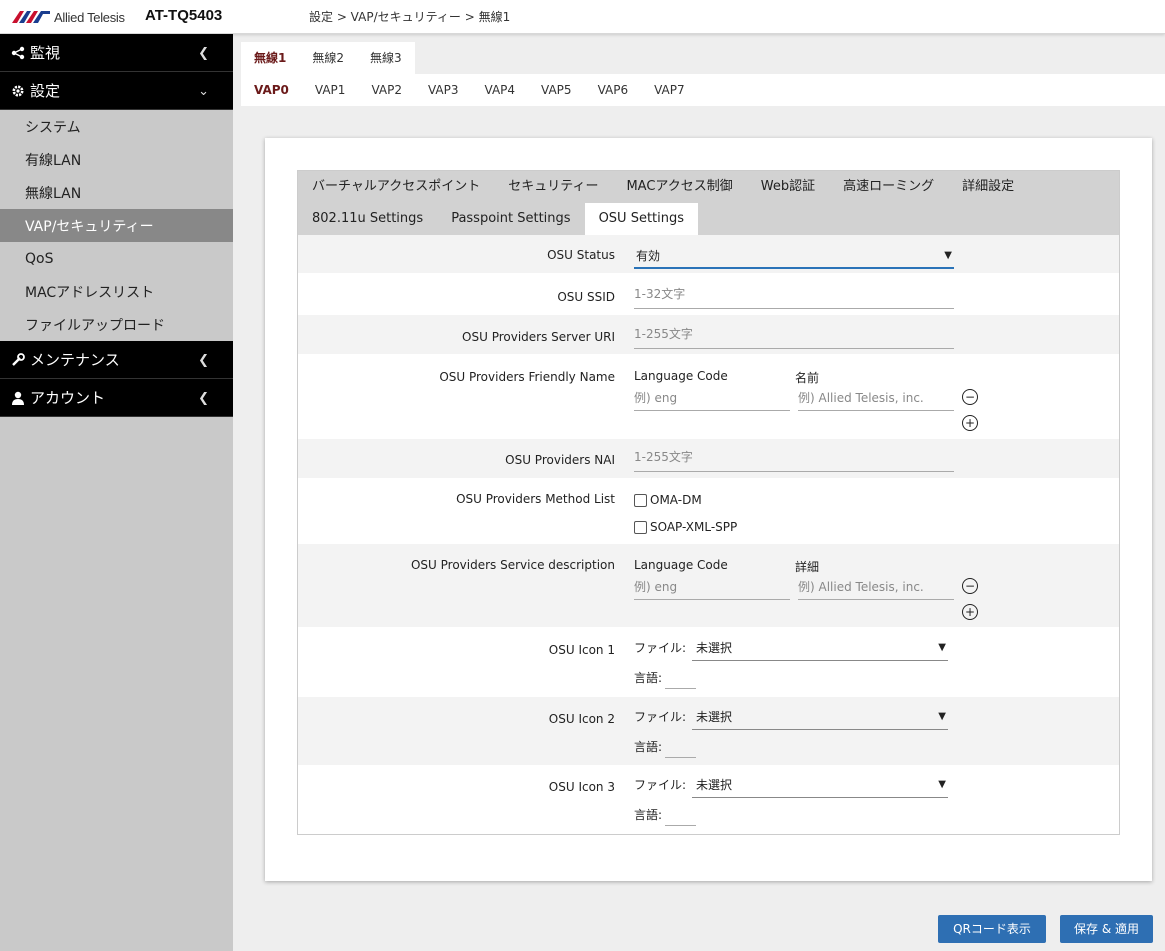 Image resolution: width=1165 pixels, height=951 pixels. Describe the element at coordinates (581, 787) in the screenshot. I see `osu-icon-3-label: OSU Icon 3` at that location.